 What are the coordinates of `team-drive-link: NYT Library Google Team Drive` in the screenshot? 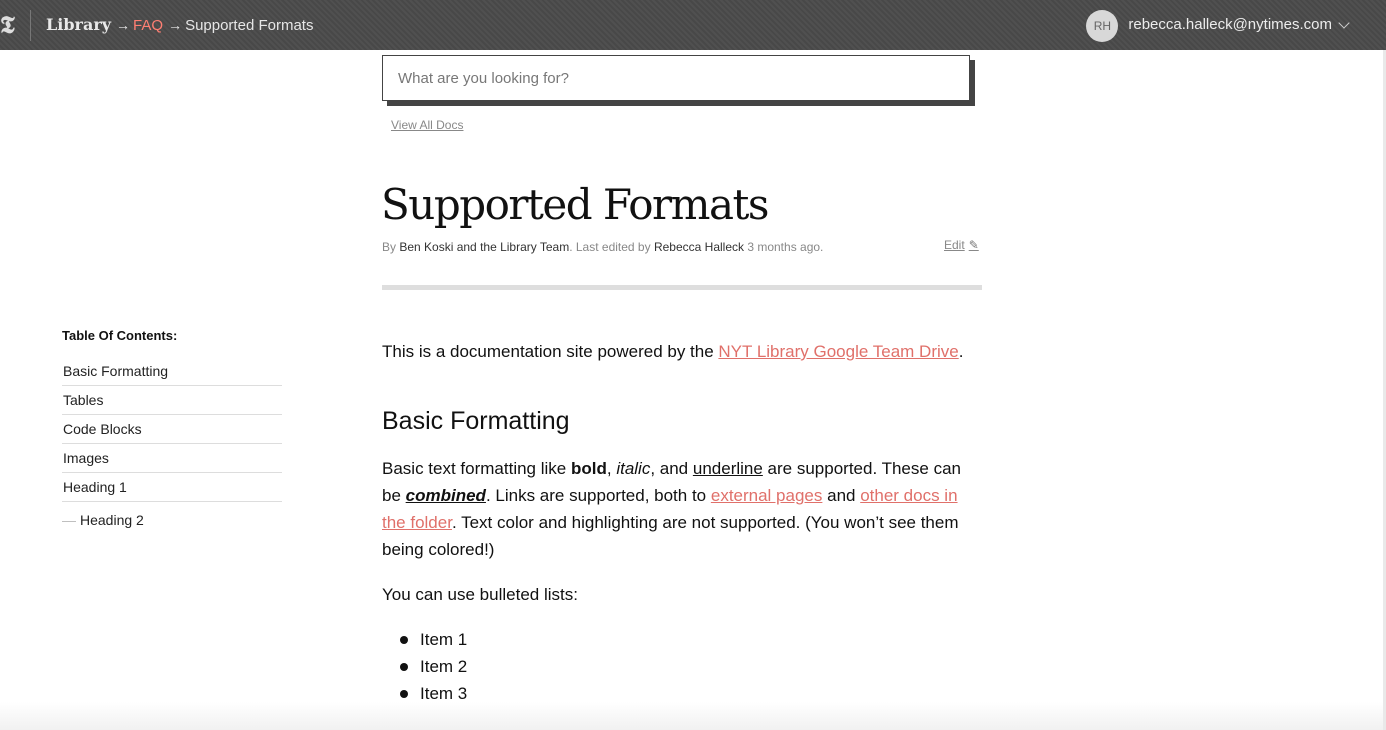 It's located at (838, 351).